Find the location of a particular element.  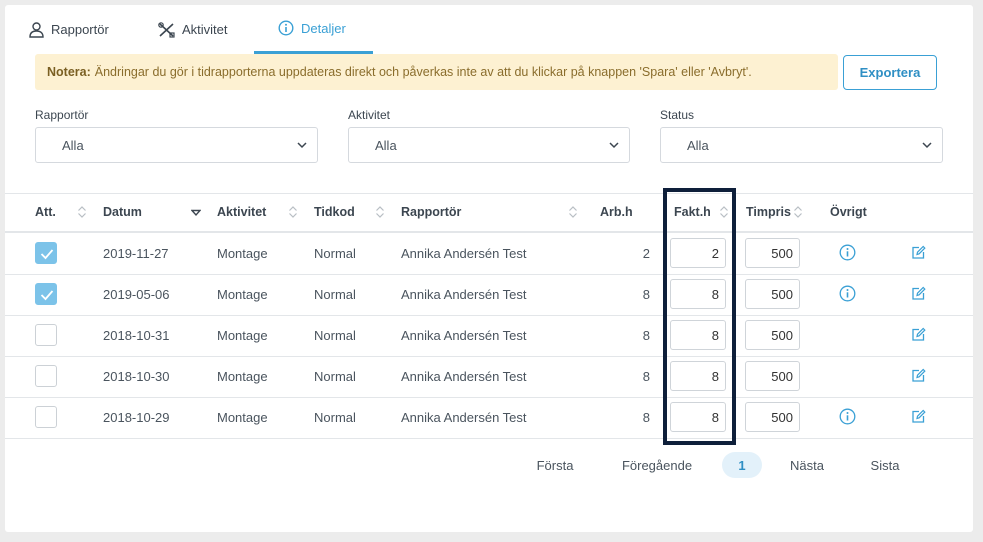

tab-label: Aktivitet is located at coordinates (205, 29).